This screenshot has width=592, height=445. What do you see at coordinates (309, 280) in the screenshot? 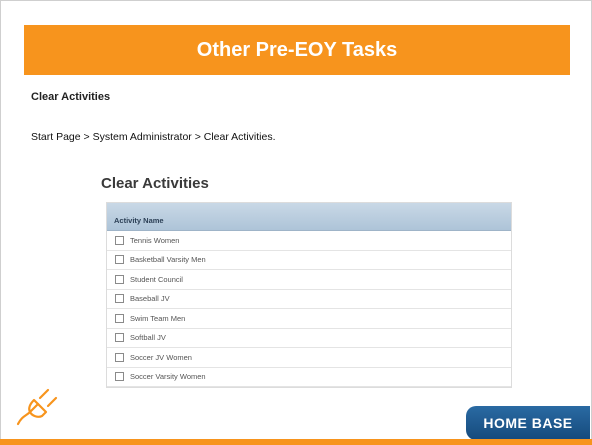
I see `table-row: Student Council` at bounding box center [309, 280].